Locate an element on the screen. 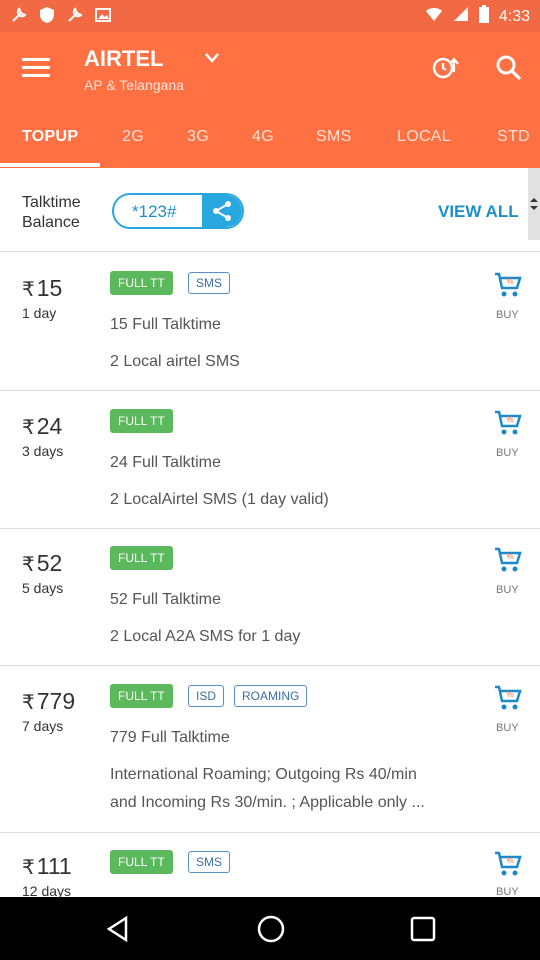 The width and height of the screenshot is (540, 960). security-icon is located at coordinates (47, 15).